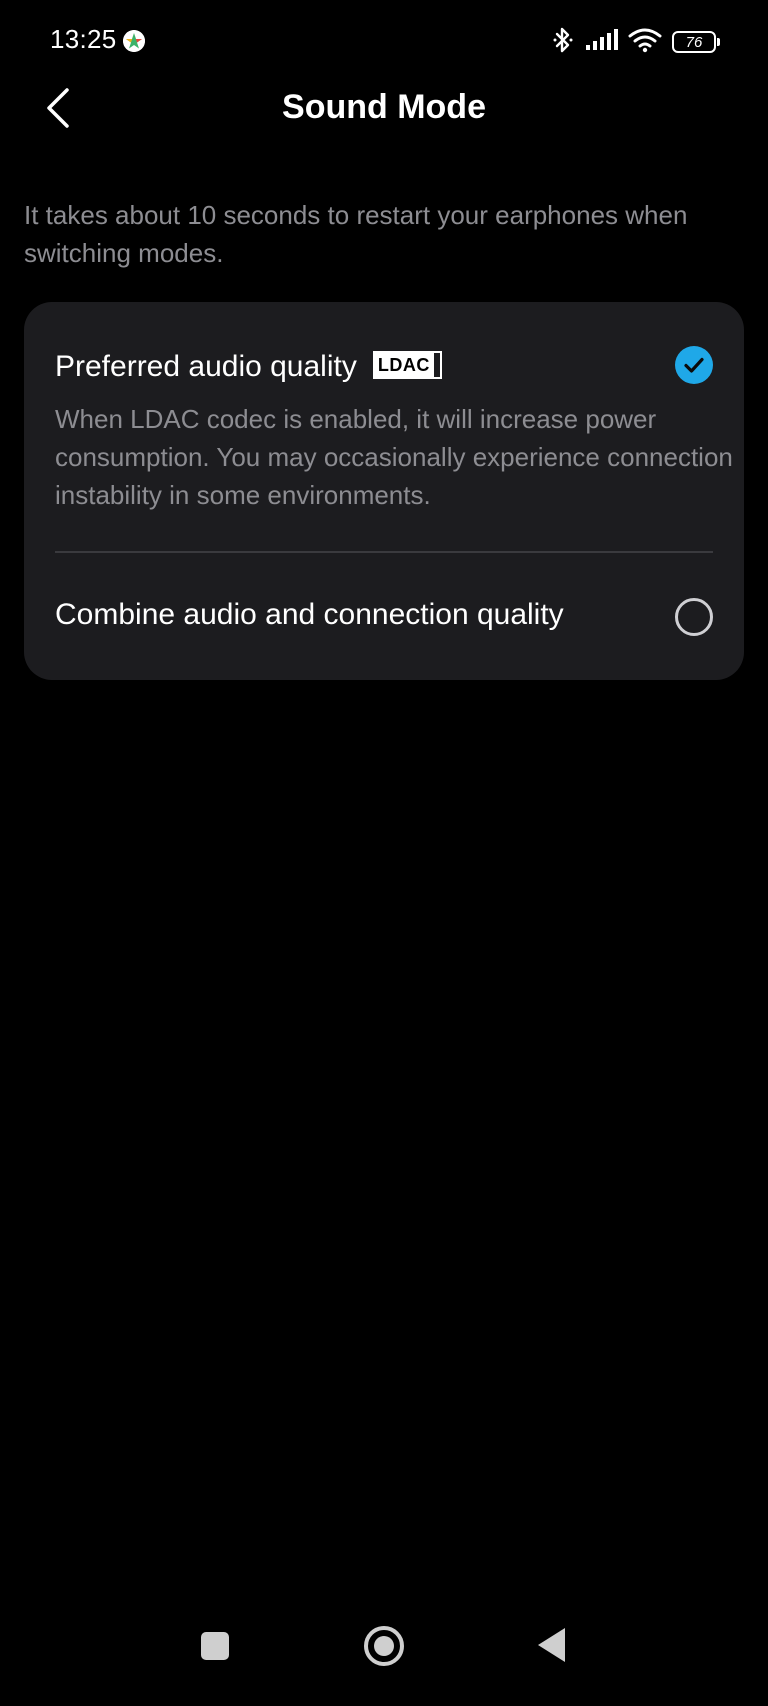  I want to click on status-icons: 76, so click(636, 42).